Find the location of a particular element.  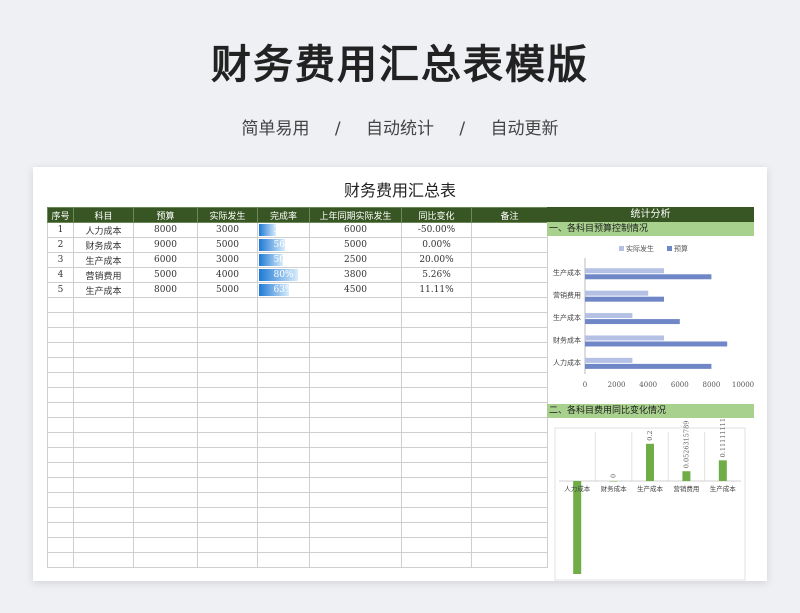

table-cell-no: 3 is located at coordinates (60, 260).